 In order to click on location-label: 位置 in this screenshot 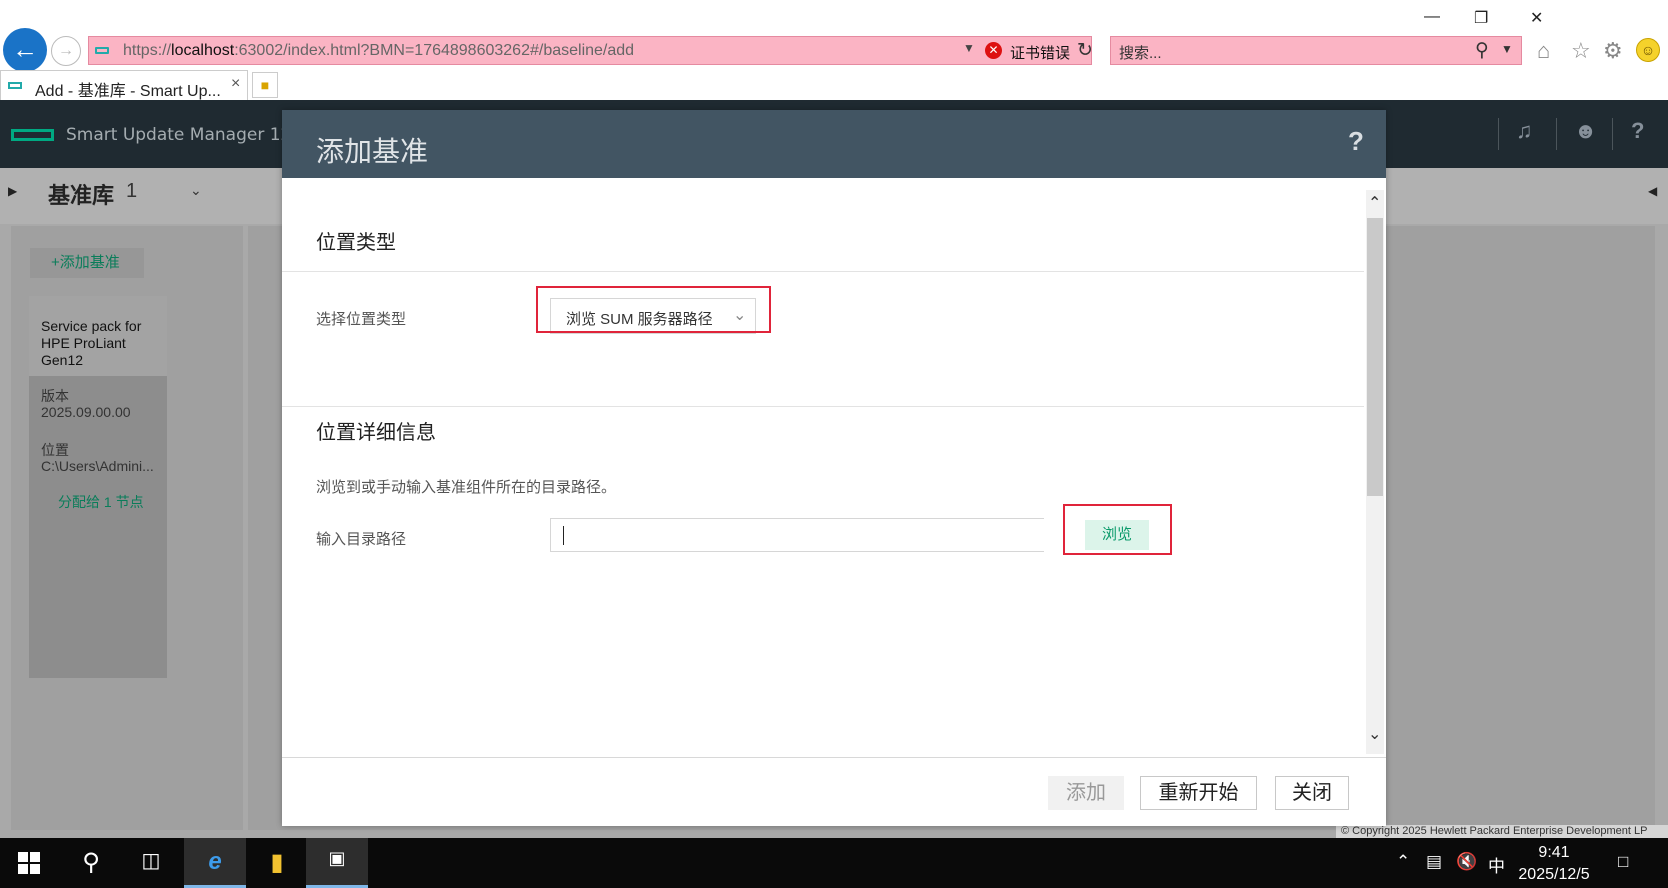, I will do `click(55, 450)`.